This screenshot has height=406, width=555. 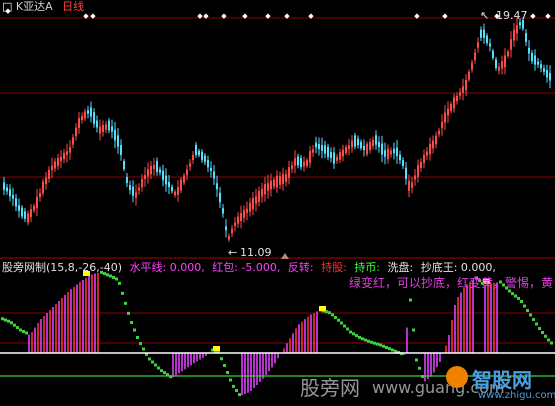 What do you see at coordinates (167, 267) in the screenshot?
I see `indicator-item-level: 水平线: 0.000,` at bounding box center [167, 267].